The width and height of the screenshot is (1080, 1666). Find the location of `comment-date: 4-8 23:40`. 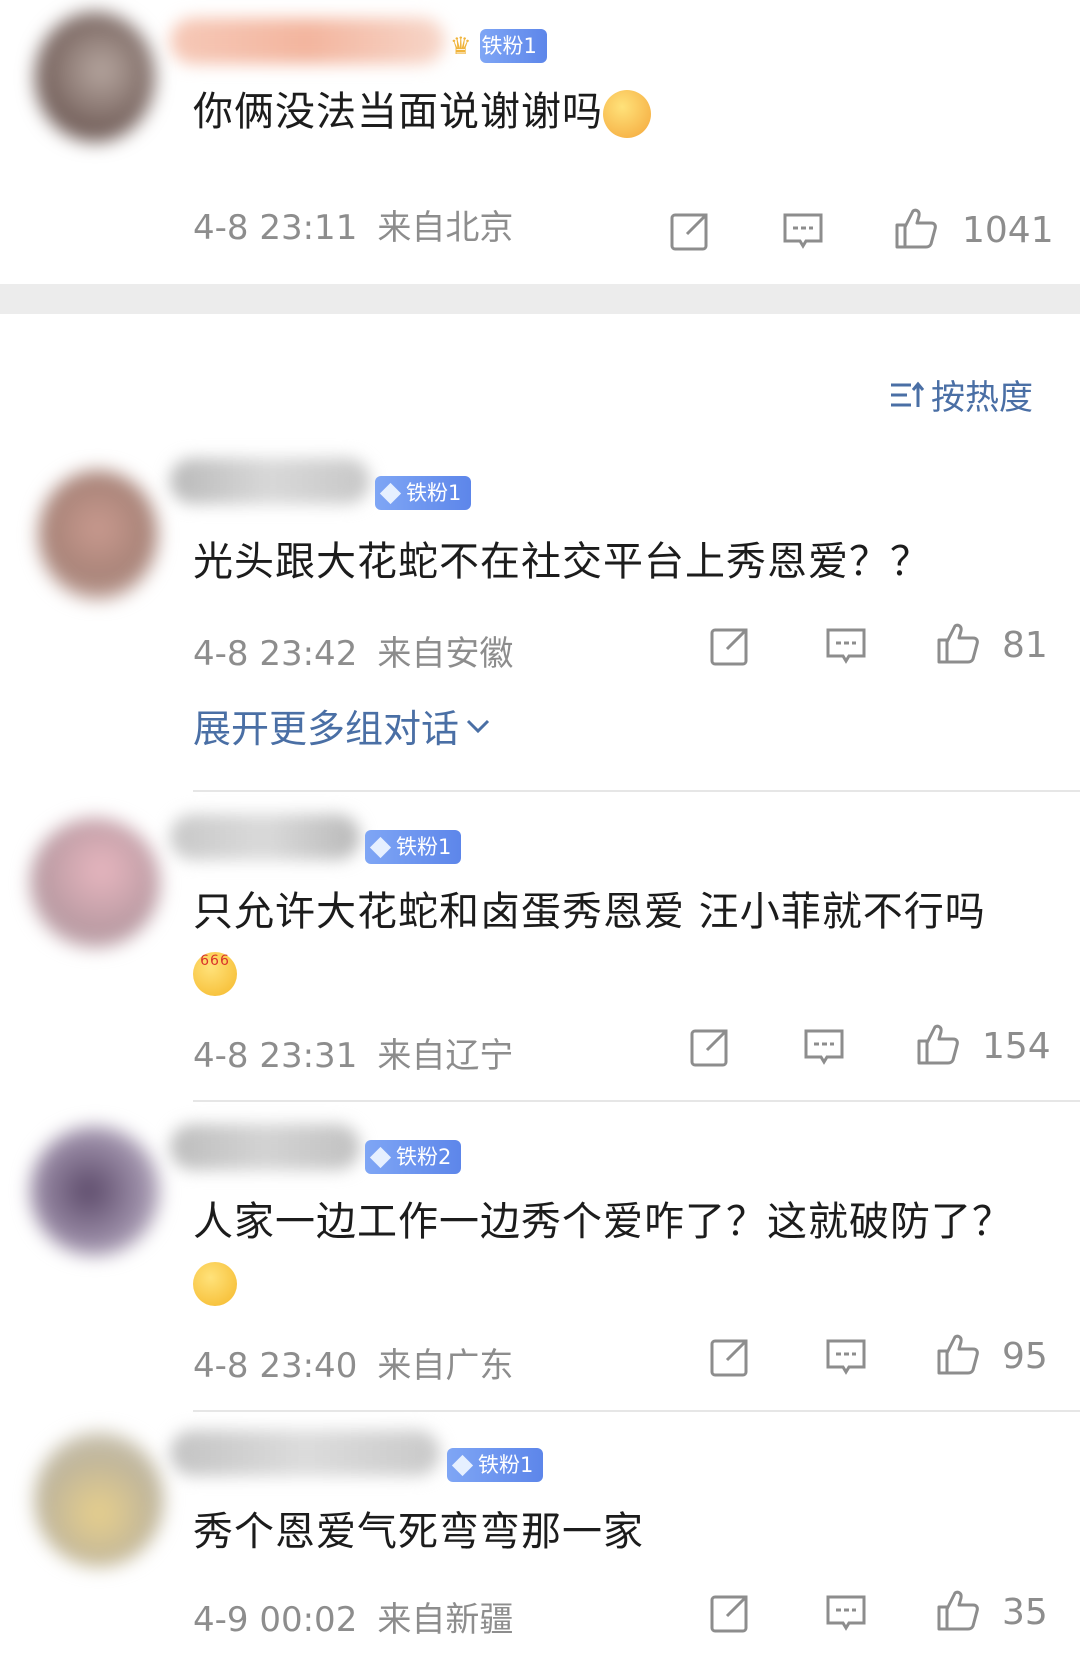

comment-date: 4-8 23:40 is located at coordinates (275, 1366).